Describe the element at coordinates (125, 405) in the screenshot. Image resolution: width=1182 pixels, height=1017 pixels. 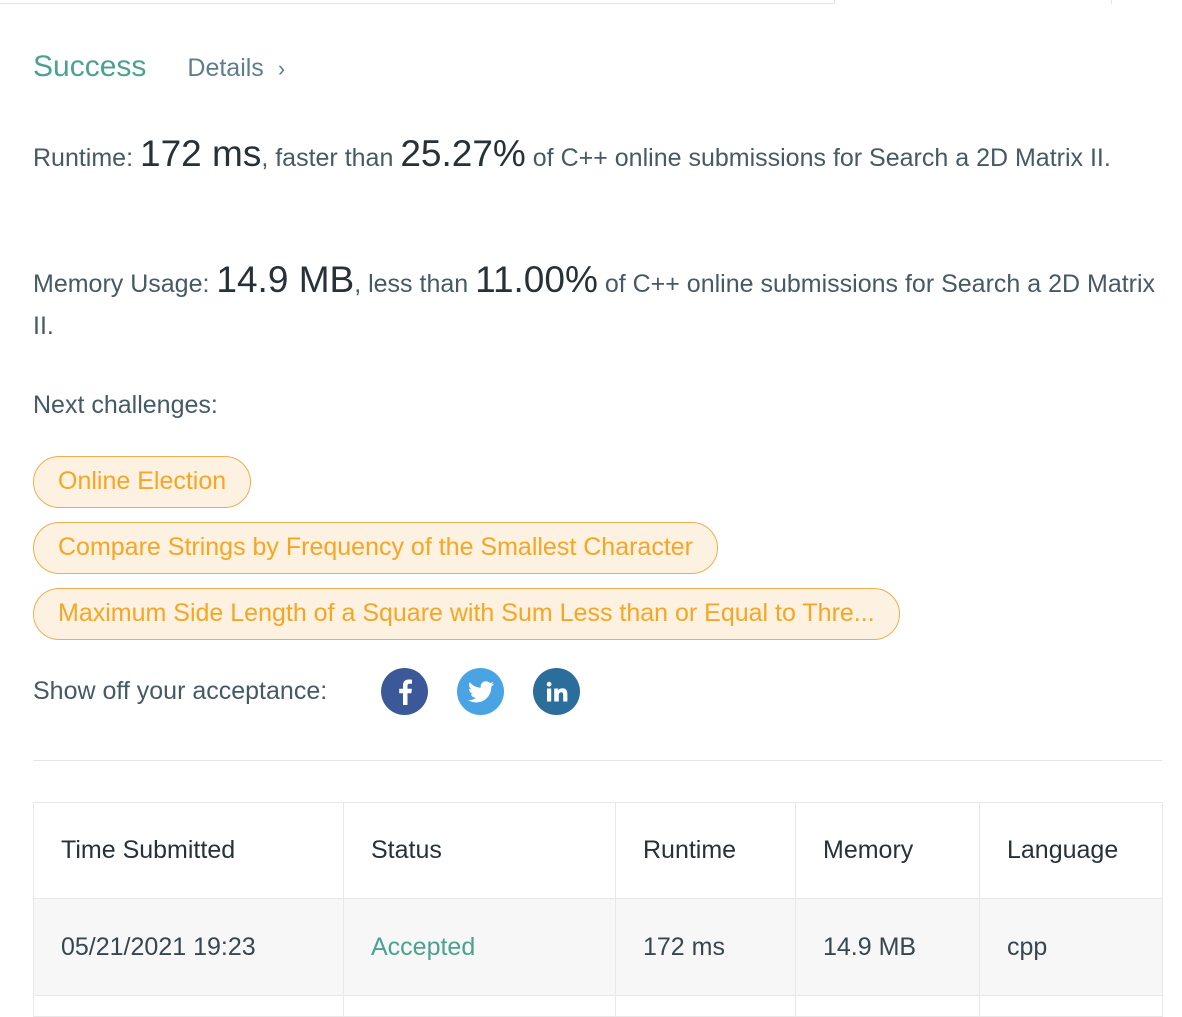
I see `next-challenges-label: Next challenges:` at that location.